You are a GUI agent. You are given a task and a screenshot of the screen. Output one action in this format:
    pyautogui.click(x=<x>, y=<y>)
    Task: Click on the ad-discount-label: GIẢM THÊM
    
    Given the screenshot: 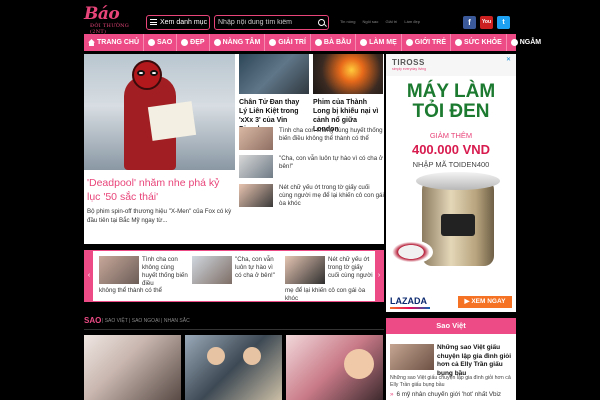 What is the action you would take?
    pyautogui.click(x=451, y=135)
    